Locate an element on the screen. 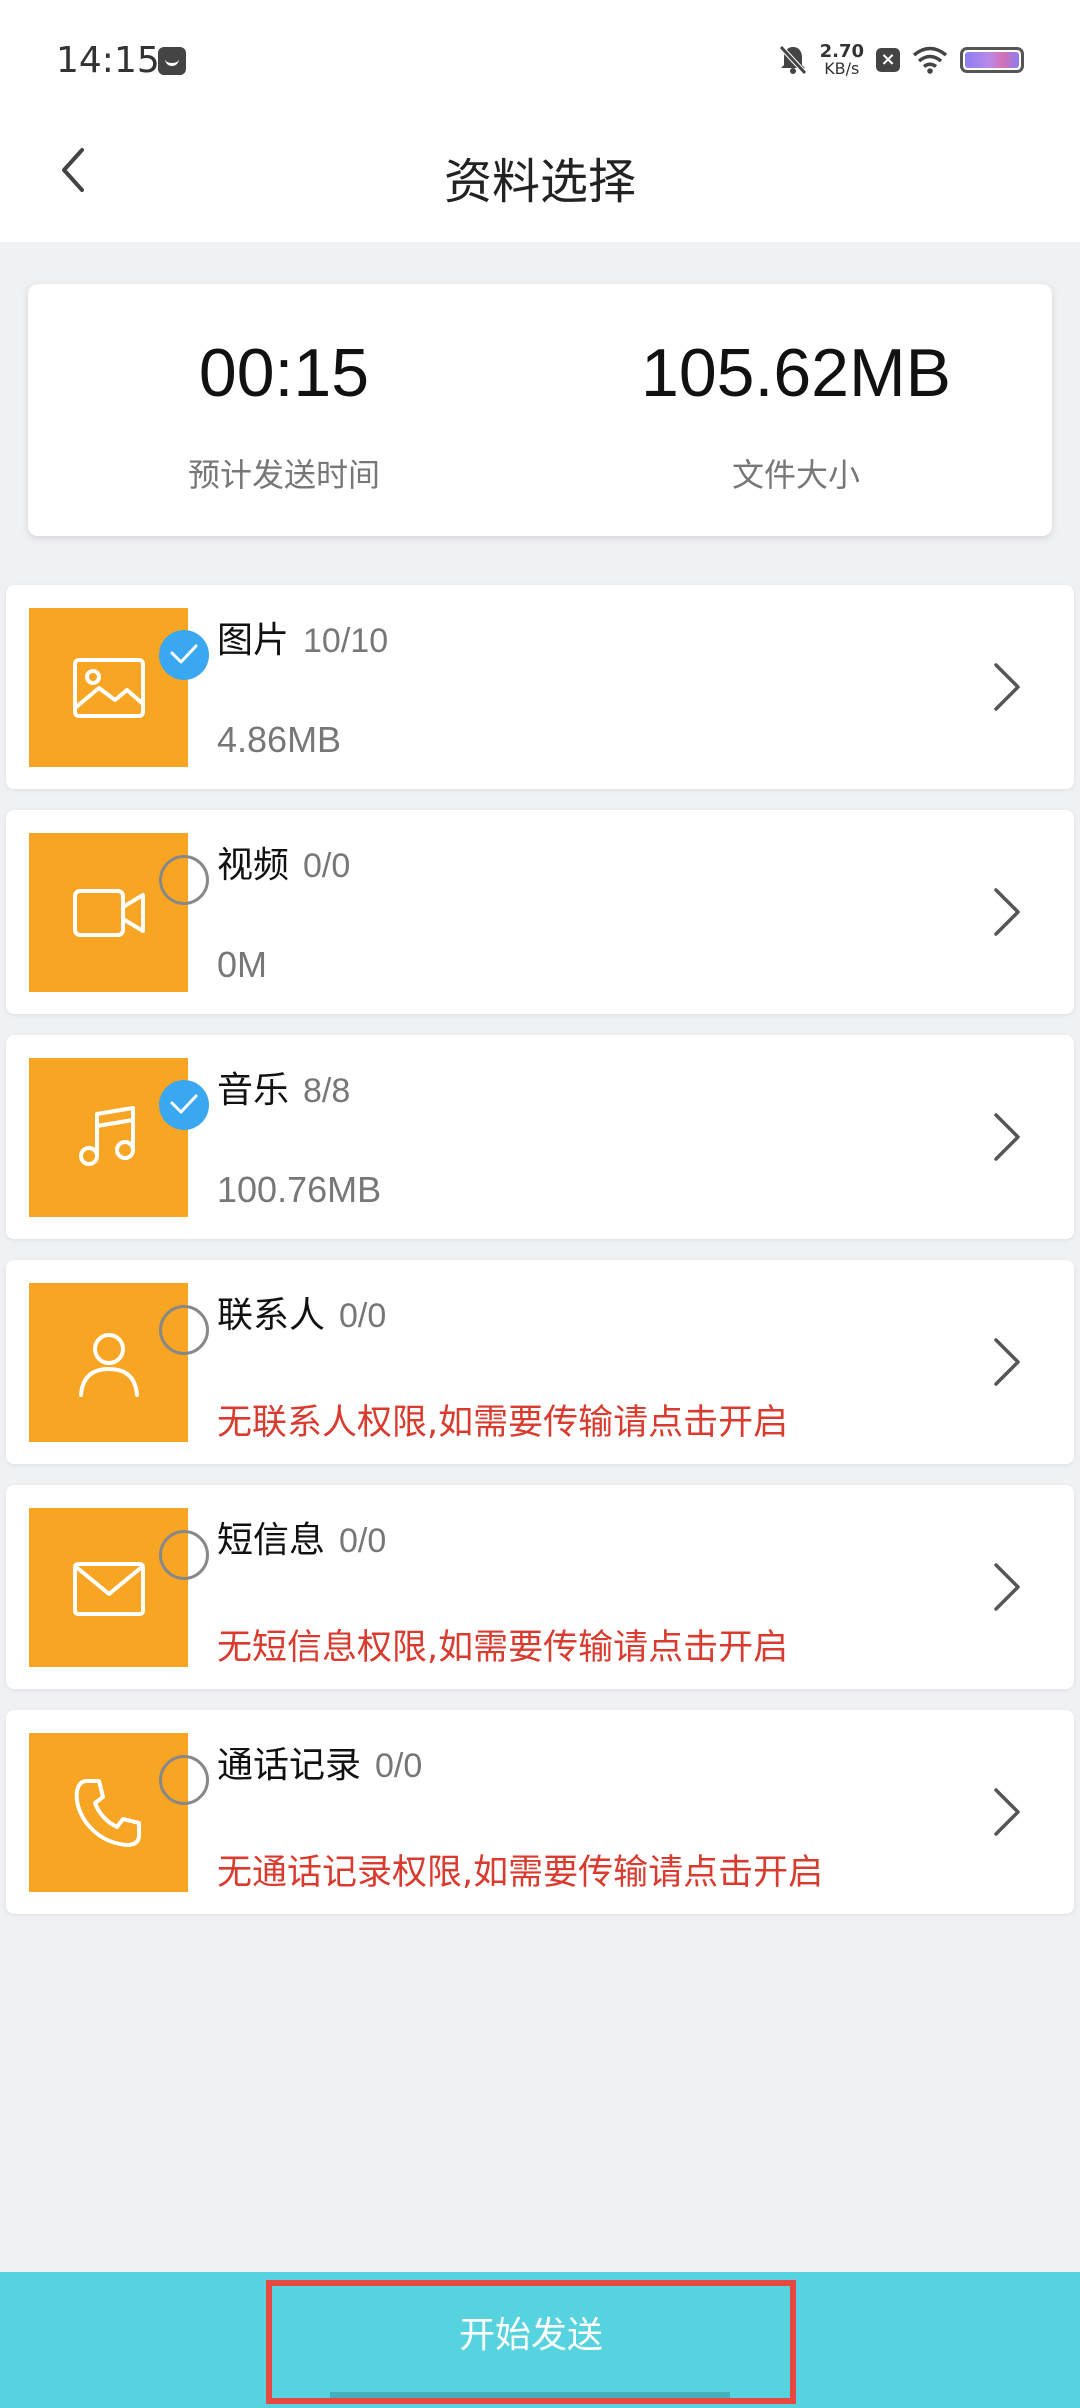 The height and width of the screenshot is (2408, 1080). category-title: 短信息 0/0 is located at coordinates (301, 1537).